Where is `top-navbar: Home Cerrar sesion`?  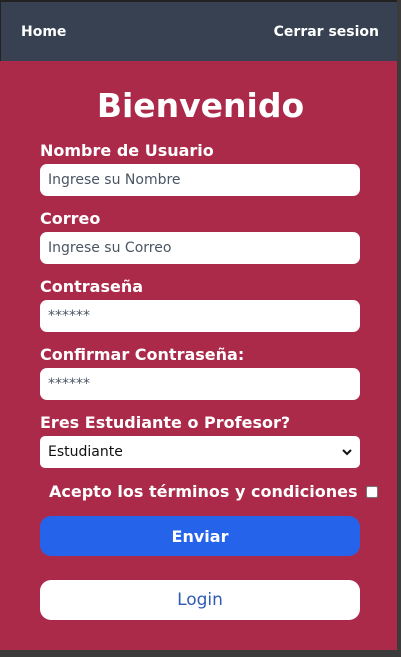
top-navbar: Home Cerrar sesion is located at coordinates (198, 30).